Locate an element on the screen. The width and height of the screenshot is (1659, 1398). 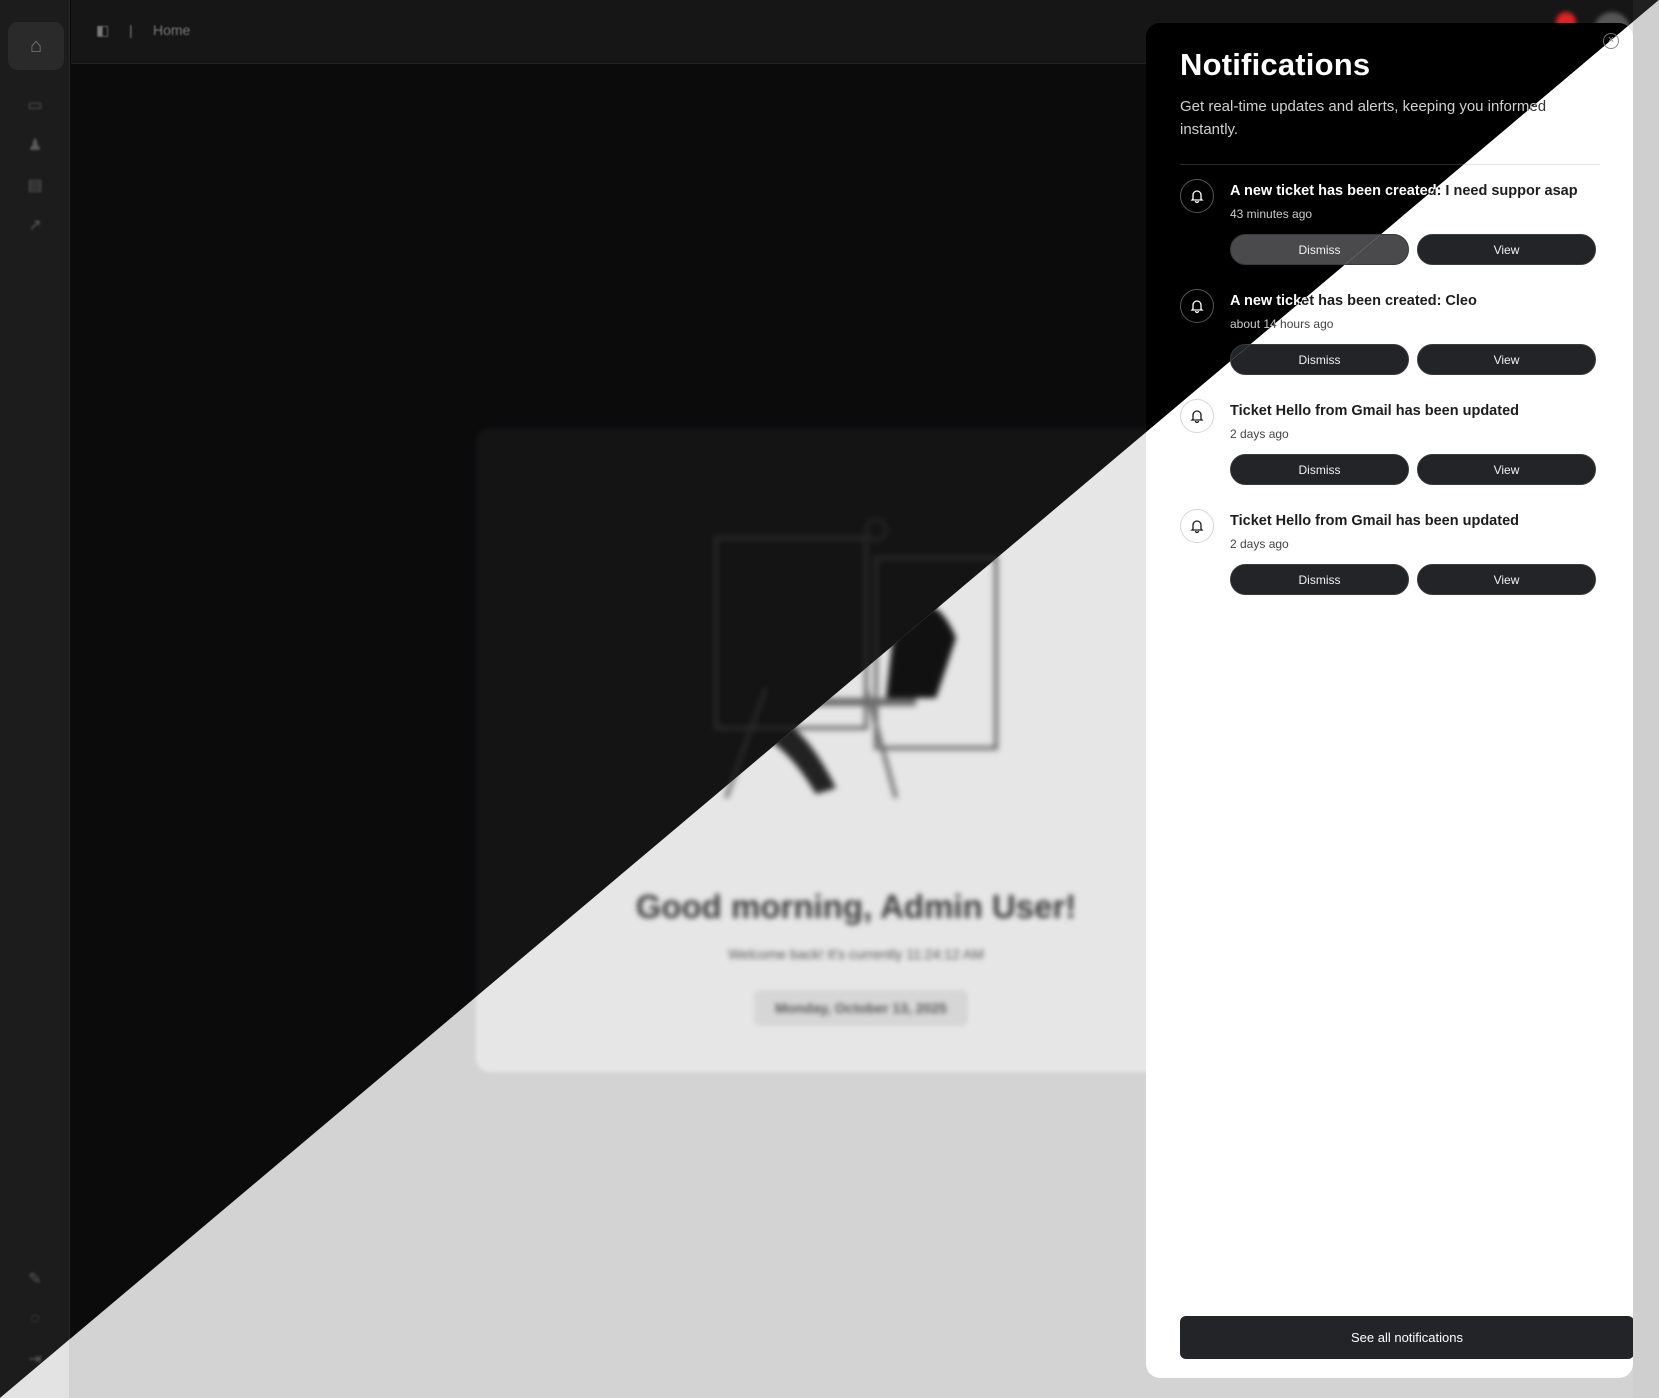
sidebar-toggle-icon: ◧ is located at coordinates (102, 30).